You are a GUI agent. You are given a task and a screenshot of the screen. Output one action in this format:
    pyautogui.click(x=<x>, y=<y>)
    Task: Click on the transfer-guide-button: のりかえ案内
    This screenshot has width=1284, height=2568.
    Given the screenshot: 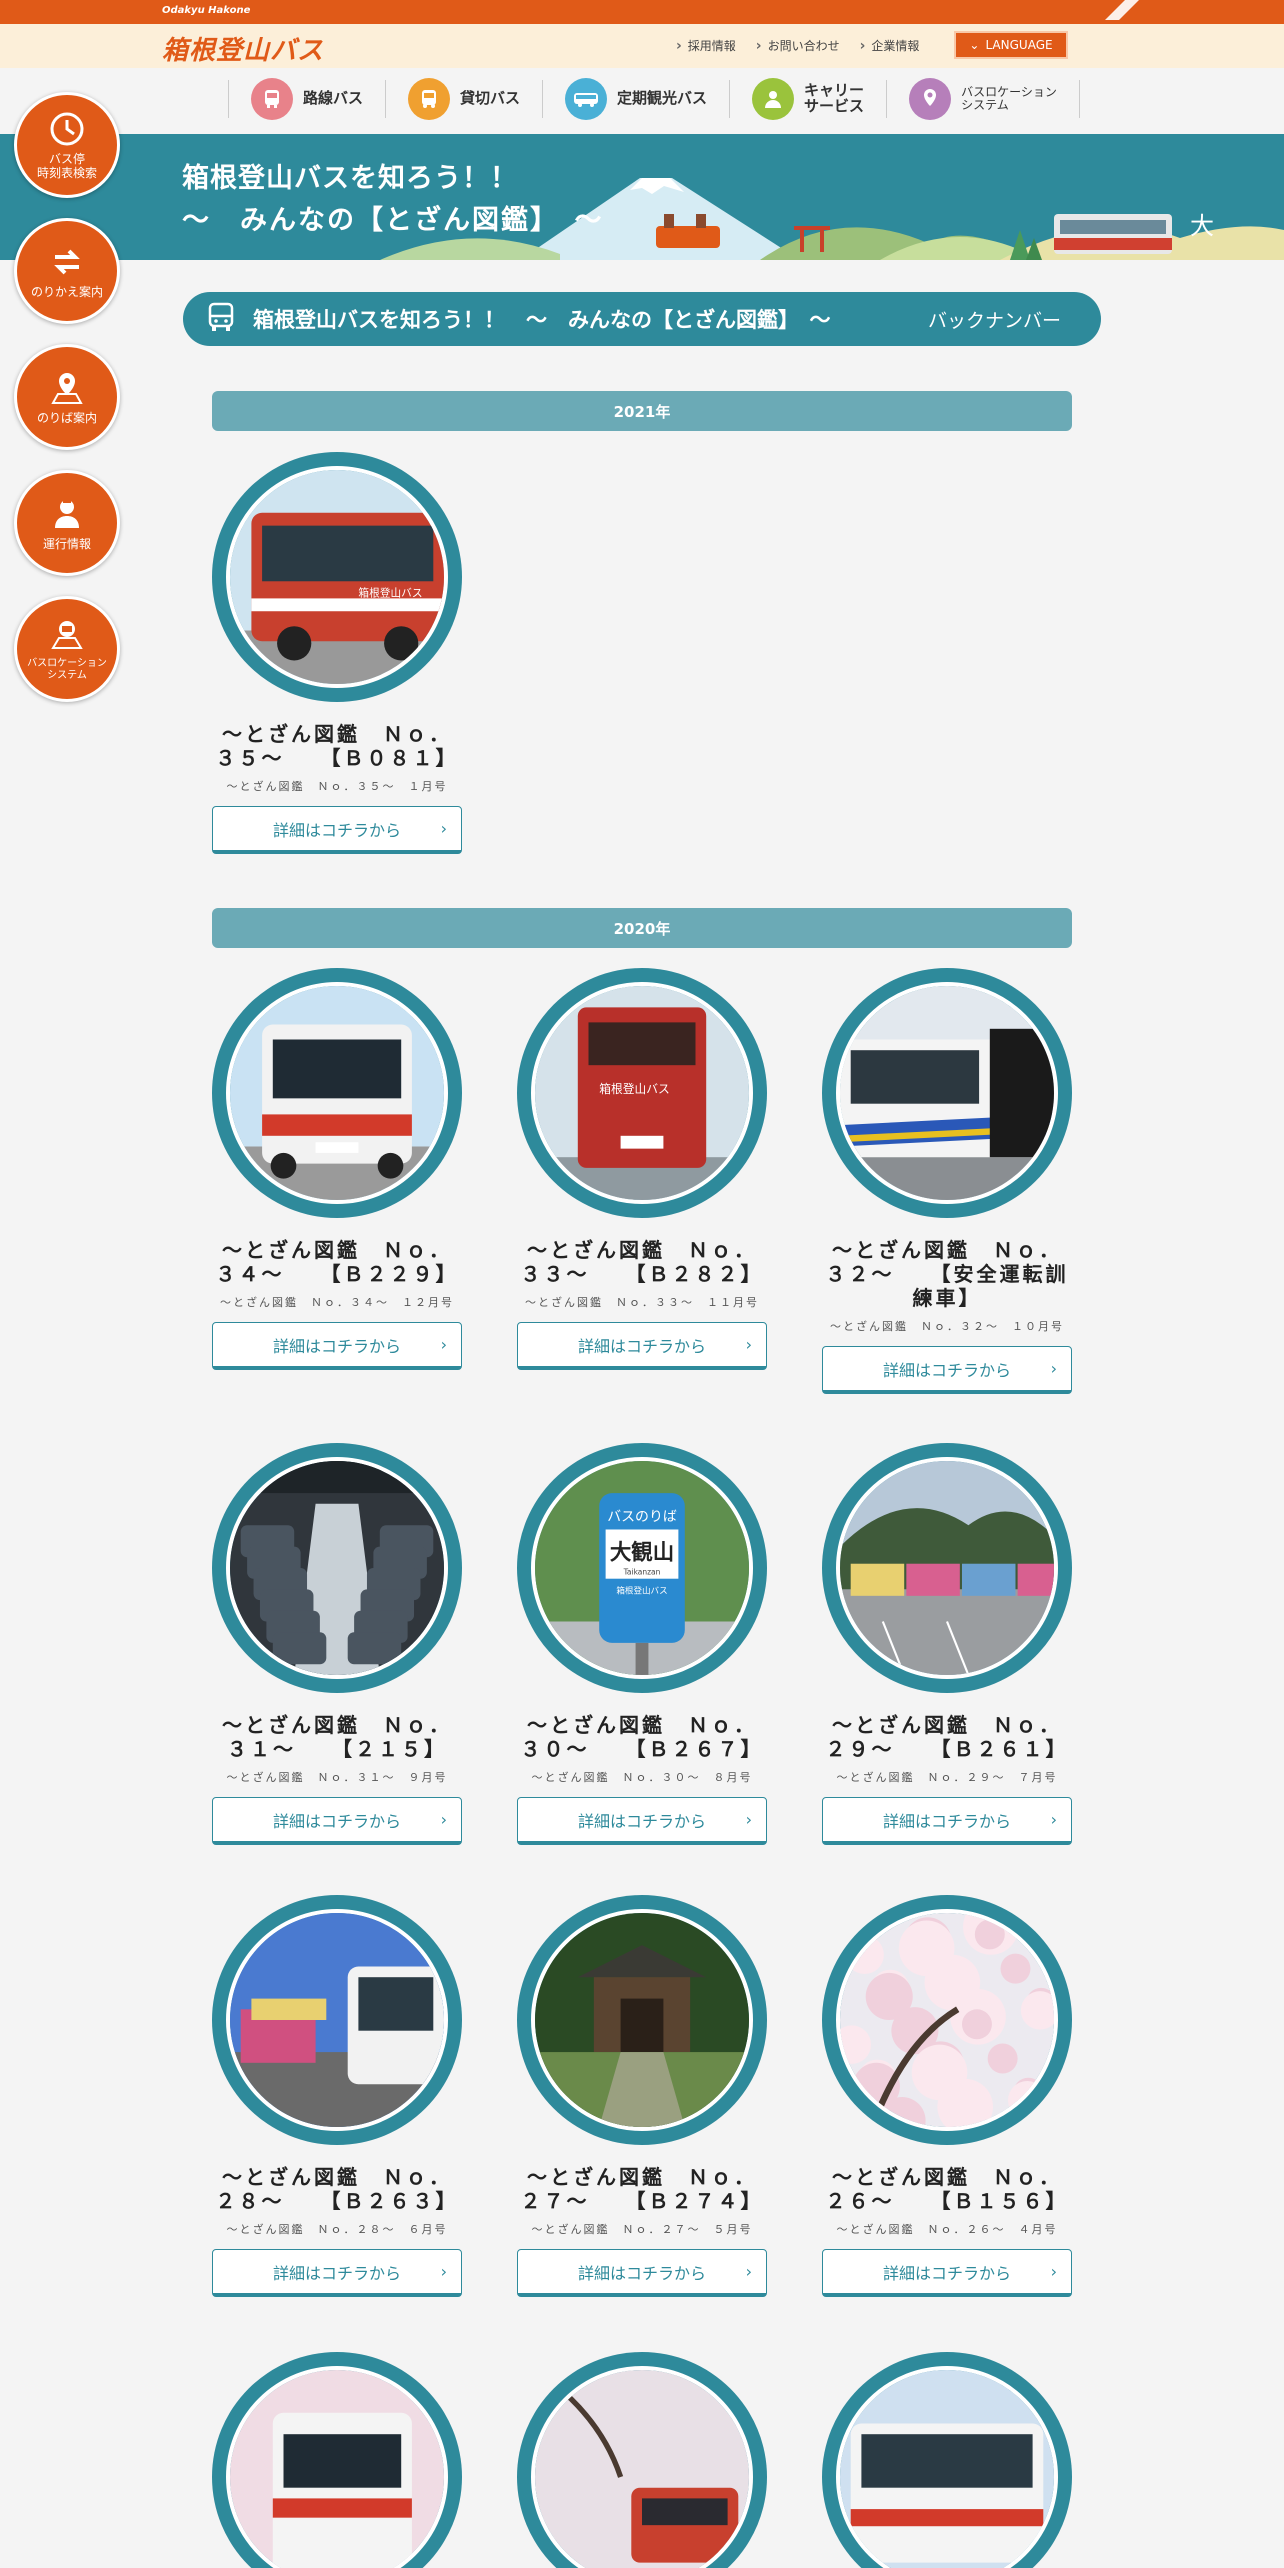 What is the action you would take?
    pyautogui.click(x=67, y=271)
    